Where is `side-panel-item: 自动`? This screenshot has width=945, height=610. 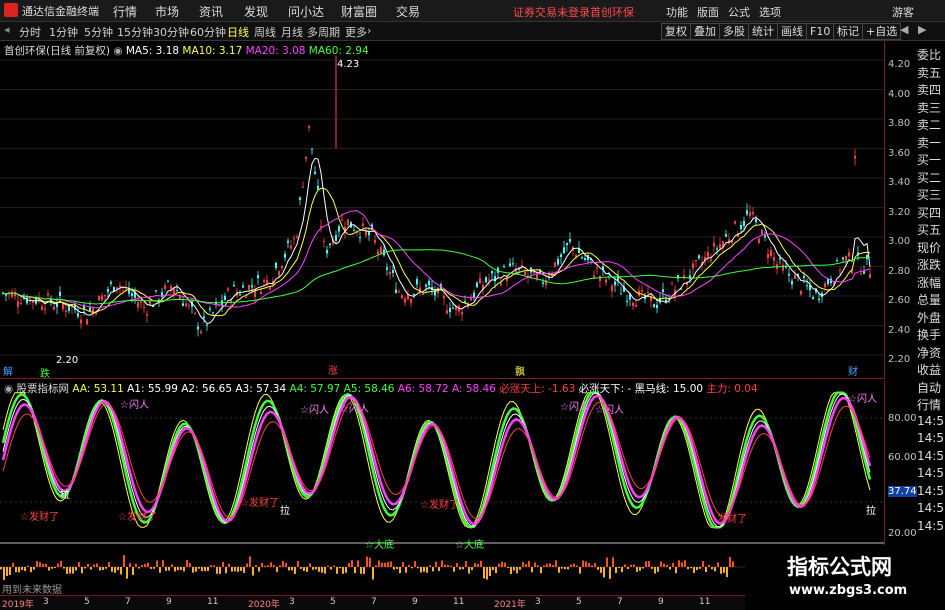 side-panel-item: 自动 is located at coordinates (931, 387).